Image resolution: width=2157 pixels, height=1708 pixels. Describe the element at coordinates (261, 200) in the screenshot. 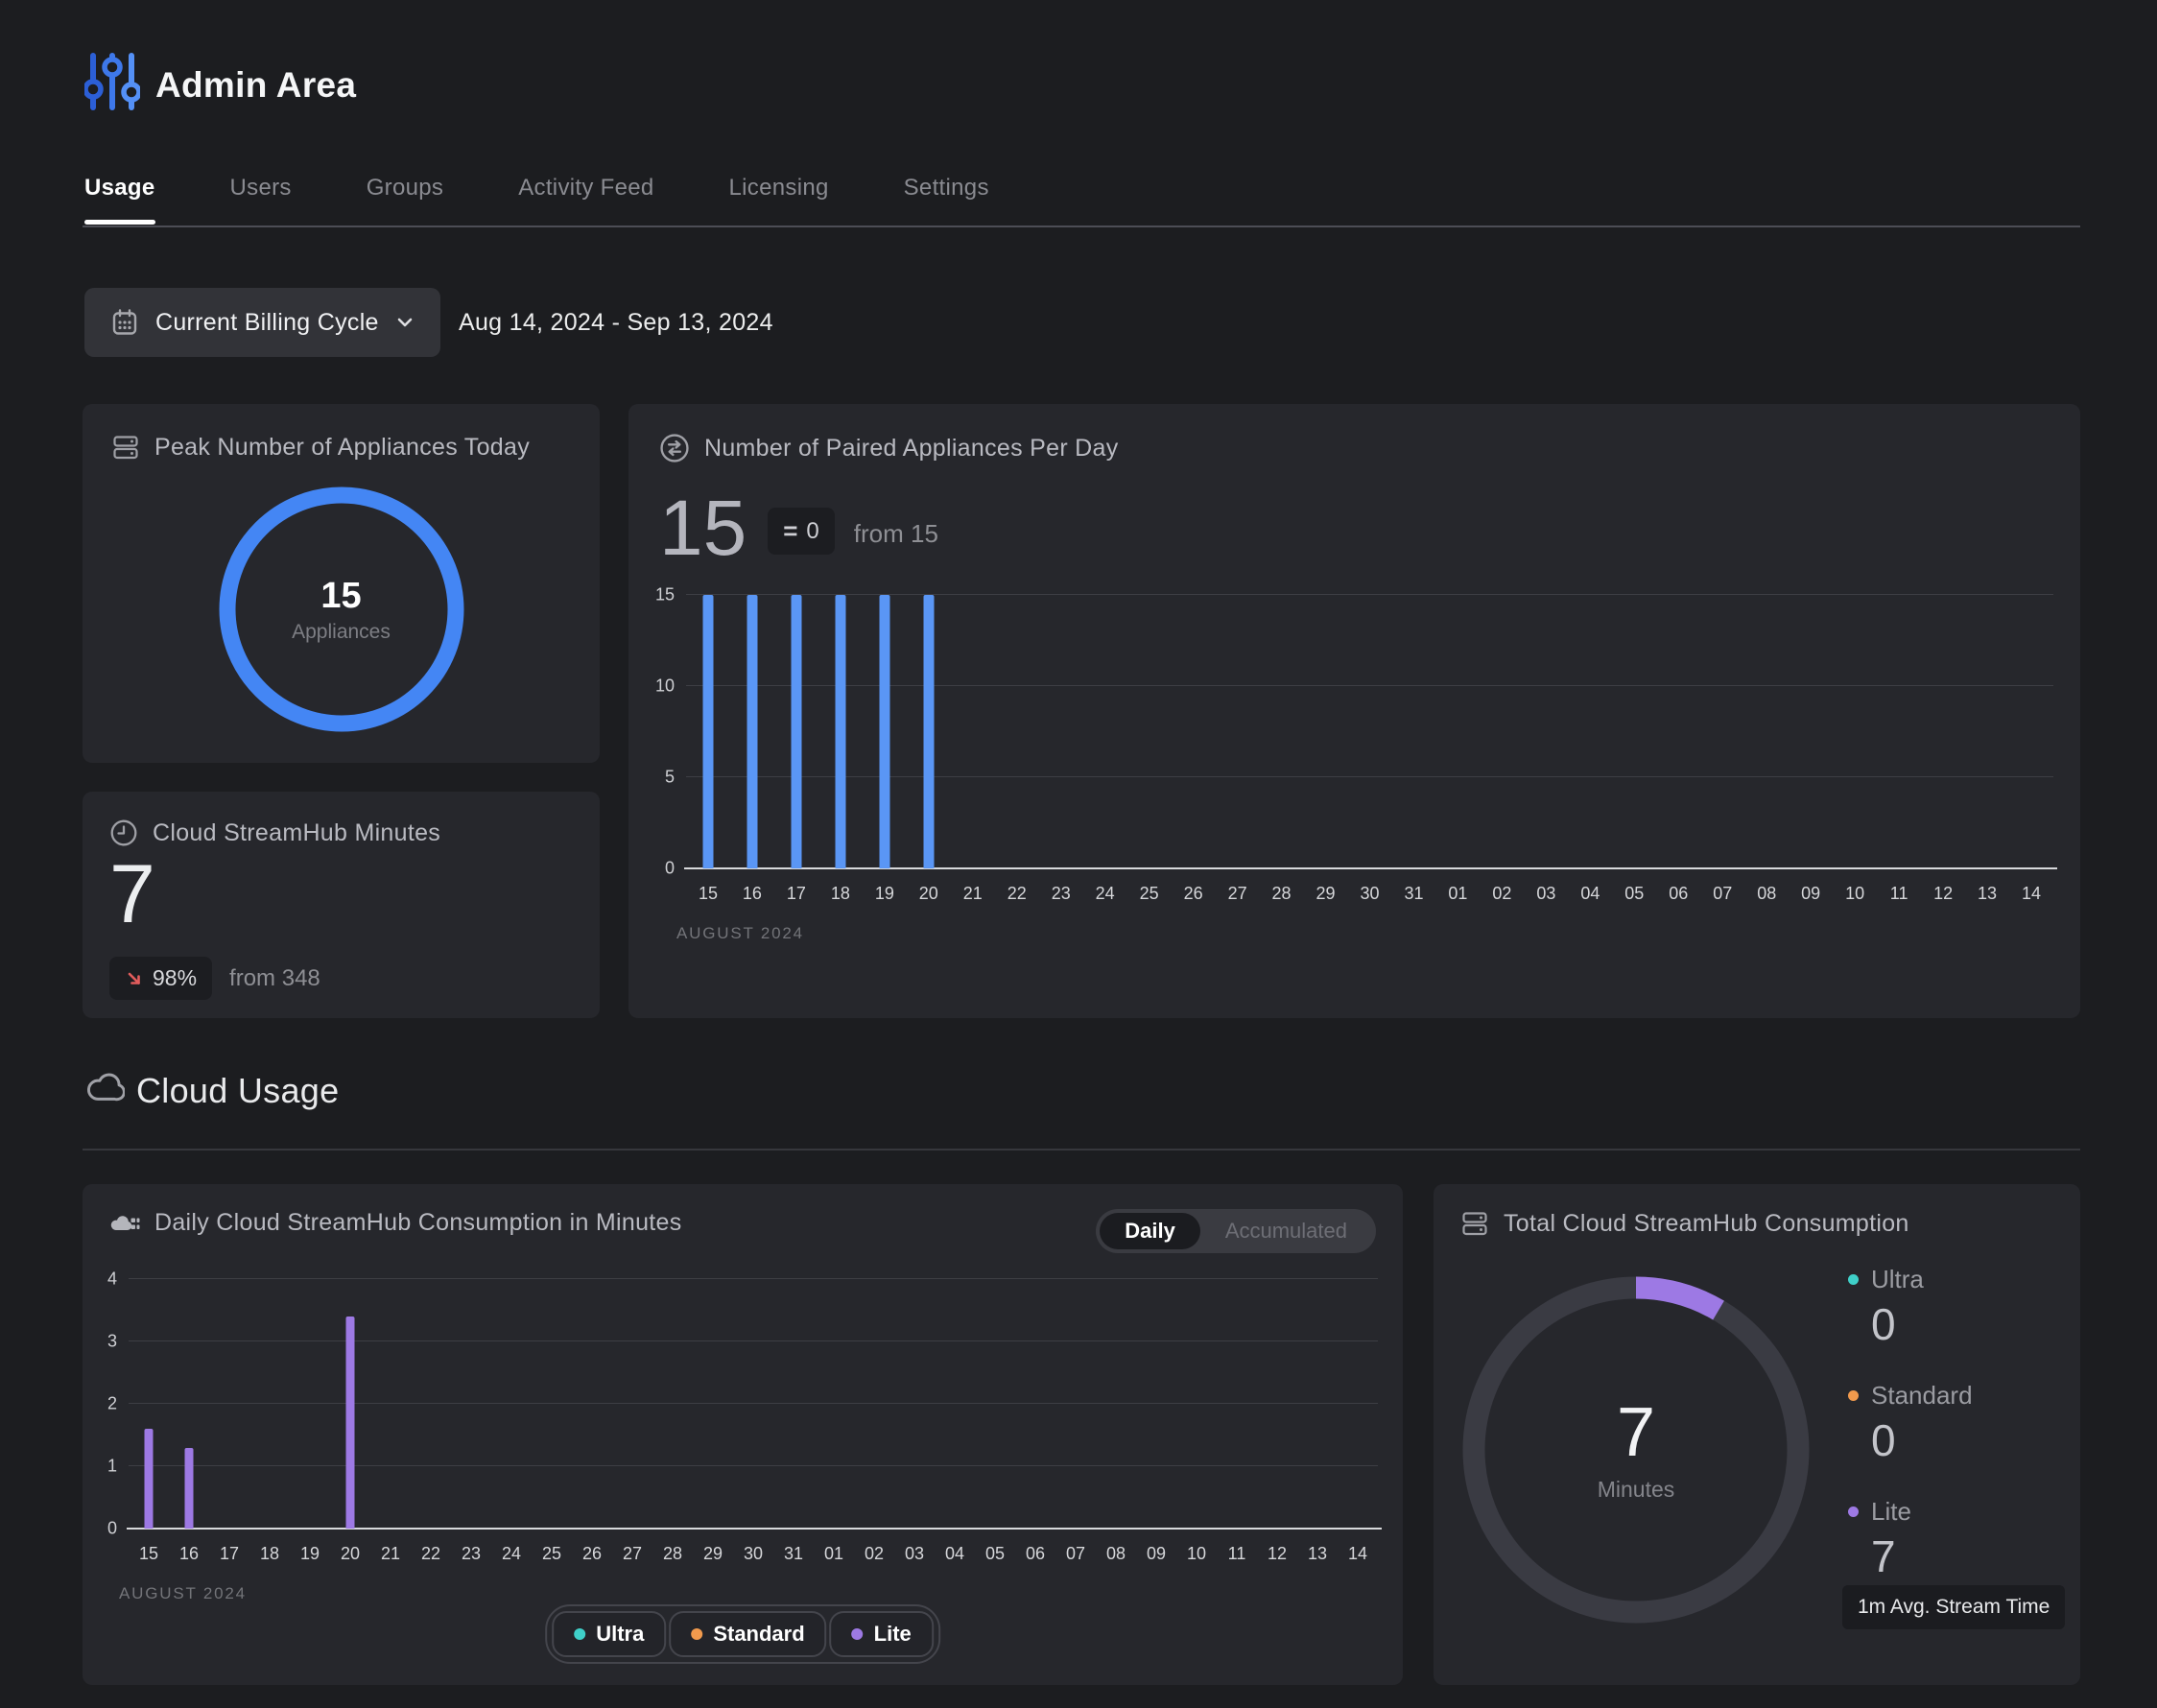

I see `tab-users: Users` at that location.